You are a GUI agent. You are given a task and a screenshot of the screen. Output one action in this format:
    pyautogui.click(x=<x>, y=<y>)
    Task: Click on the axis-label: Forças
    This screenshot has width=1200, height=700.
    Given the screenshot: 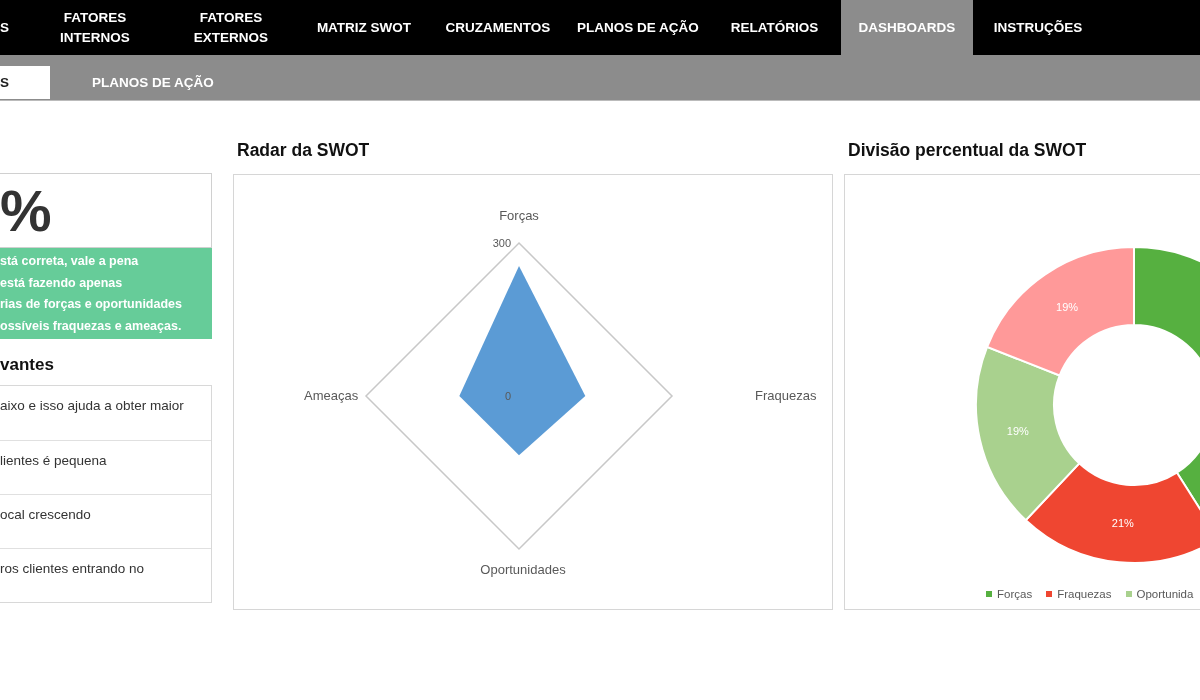 What is the action you would take?
    pyautogui.click(x=519, y=215)
    